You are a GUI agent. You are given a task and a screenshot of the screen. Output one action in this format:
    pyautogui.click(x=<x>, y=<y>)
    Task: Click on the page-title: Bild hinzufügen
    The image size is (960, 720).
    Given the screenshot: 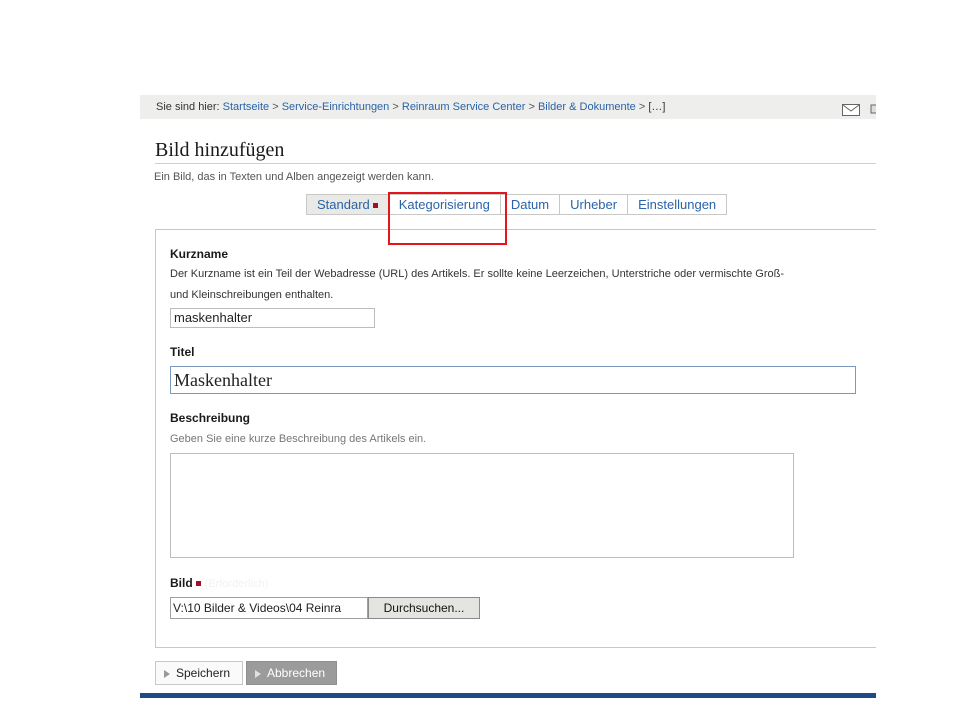 What is the action you would take?
    pyautogui.click(x=220, y=150)
    